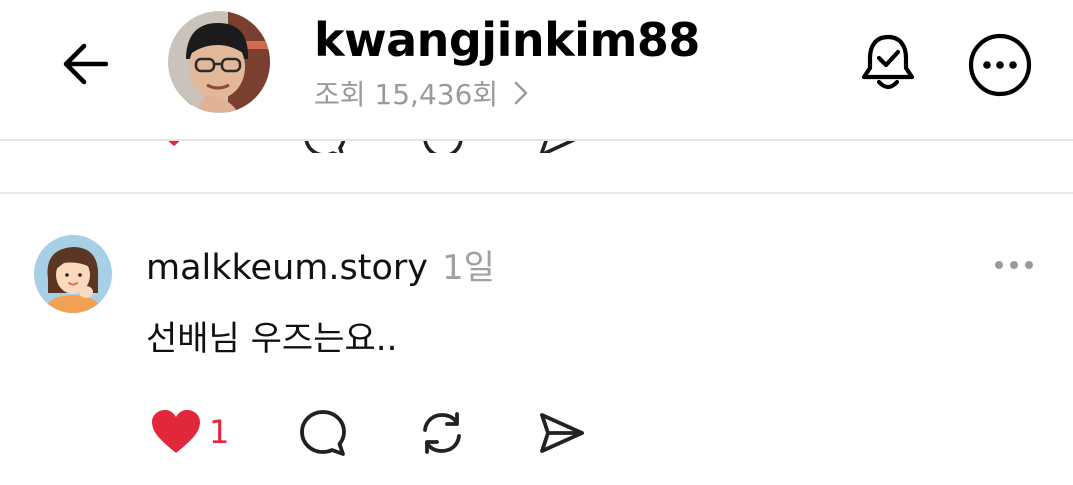 This screenshot has width=1073, height=485. I want to click on comment-header: malkkeum.story 1일, so click(320, 265).